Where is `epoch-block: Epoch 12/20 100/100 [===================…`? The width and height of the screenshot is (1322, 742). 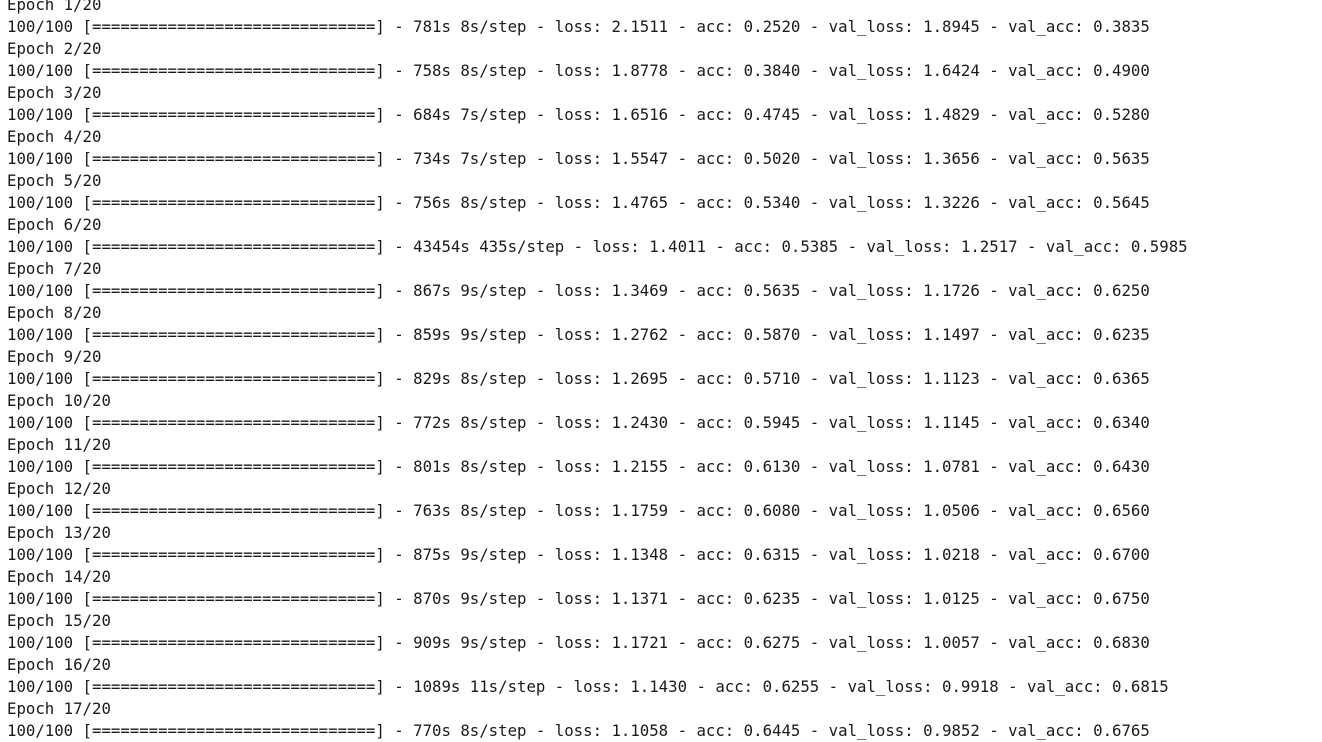
epoch-block: Epoch 12/20 100/100 [===================… is located at coordinates (664, 500).